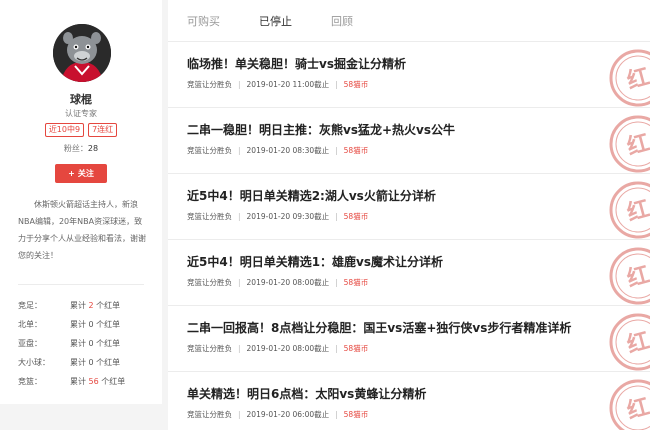 The height and width of the screenshot is (430, 650). What do you see at coordinates (288, 216) in the screenshot?
I see `plan-deadline: 2019-01-20 09:30截止` at bounding box center [288, 216].